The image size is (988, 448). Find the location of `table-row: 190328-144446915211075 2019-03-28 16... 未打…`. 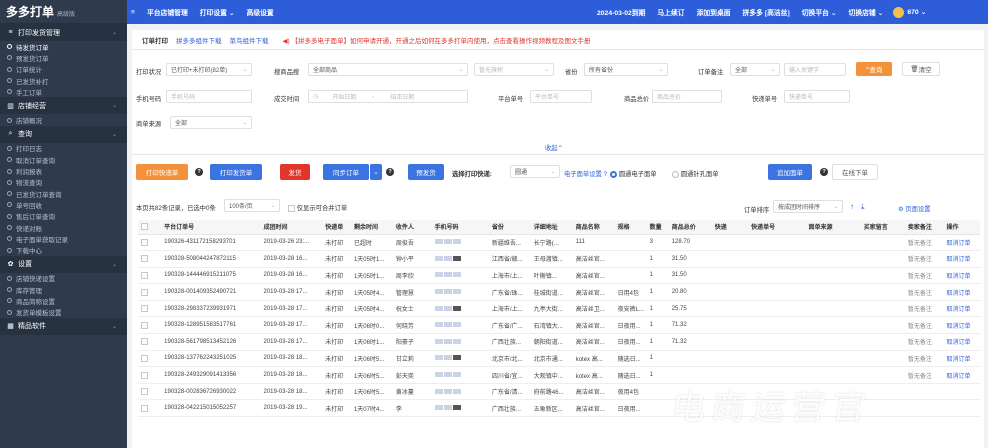

table-row: 190328-144446915211075 2019-03-28 16... 未打… is located at coordinates (559, 276).